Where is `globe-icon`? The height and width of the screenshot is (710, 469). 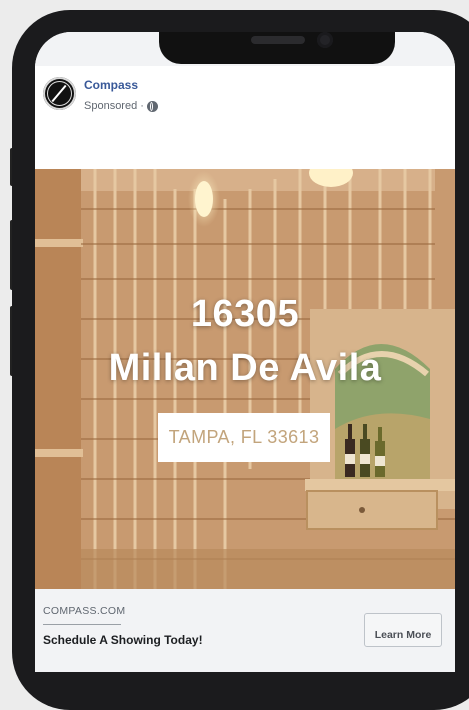 globe-icon is located at coordinates (152, 106).